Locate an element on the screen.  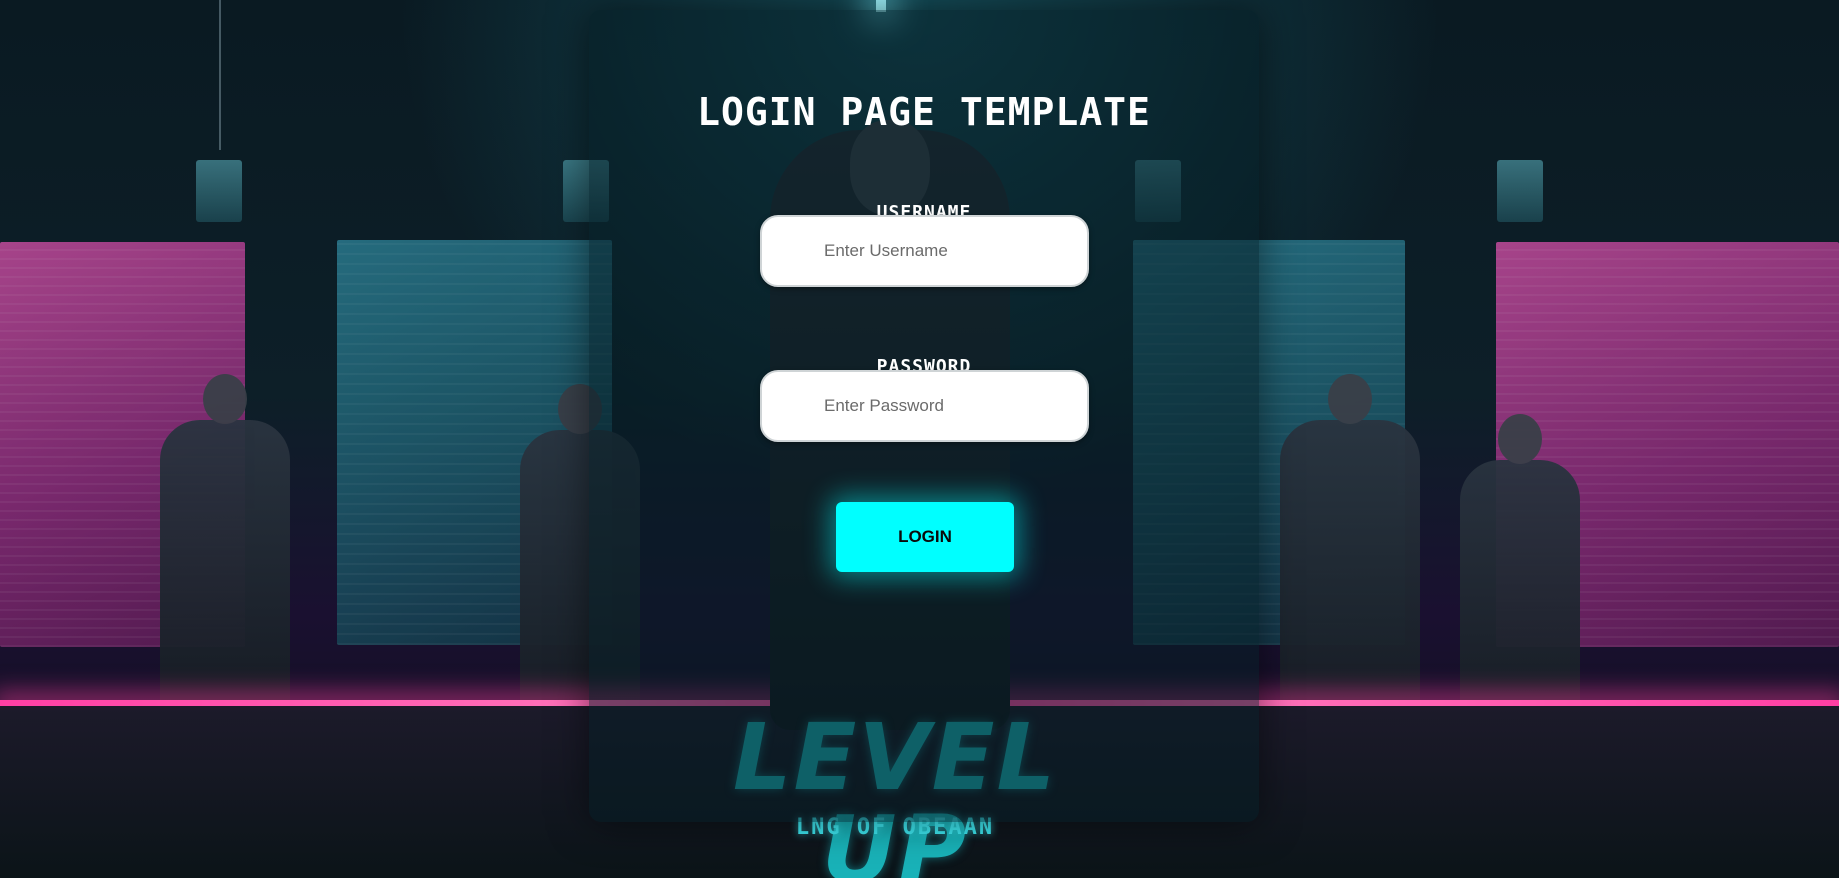
login-button: LOGIN is located at coordinates (925, 537).